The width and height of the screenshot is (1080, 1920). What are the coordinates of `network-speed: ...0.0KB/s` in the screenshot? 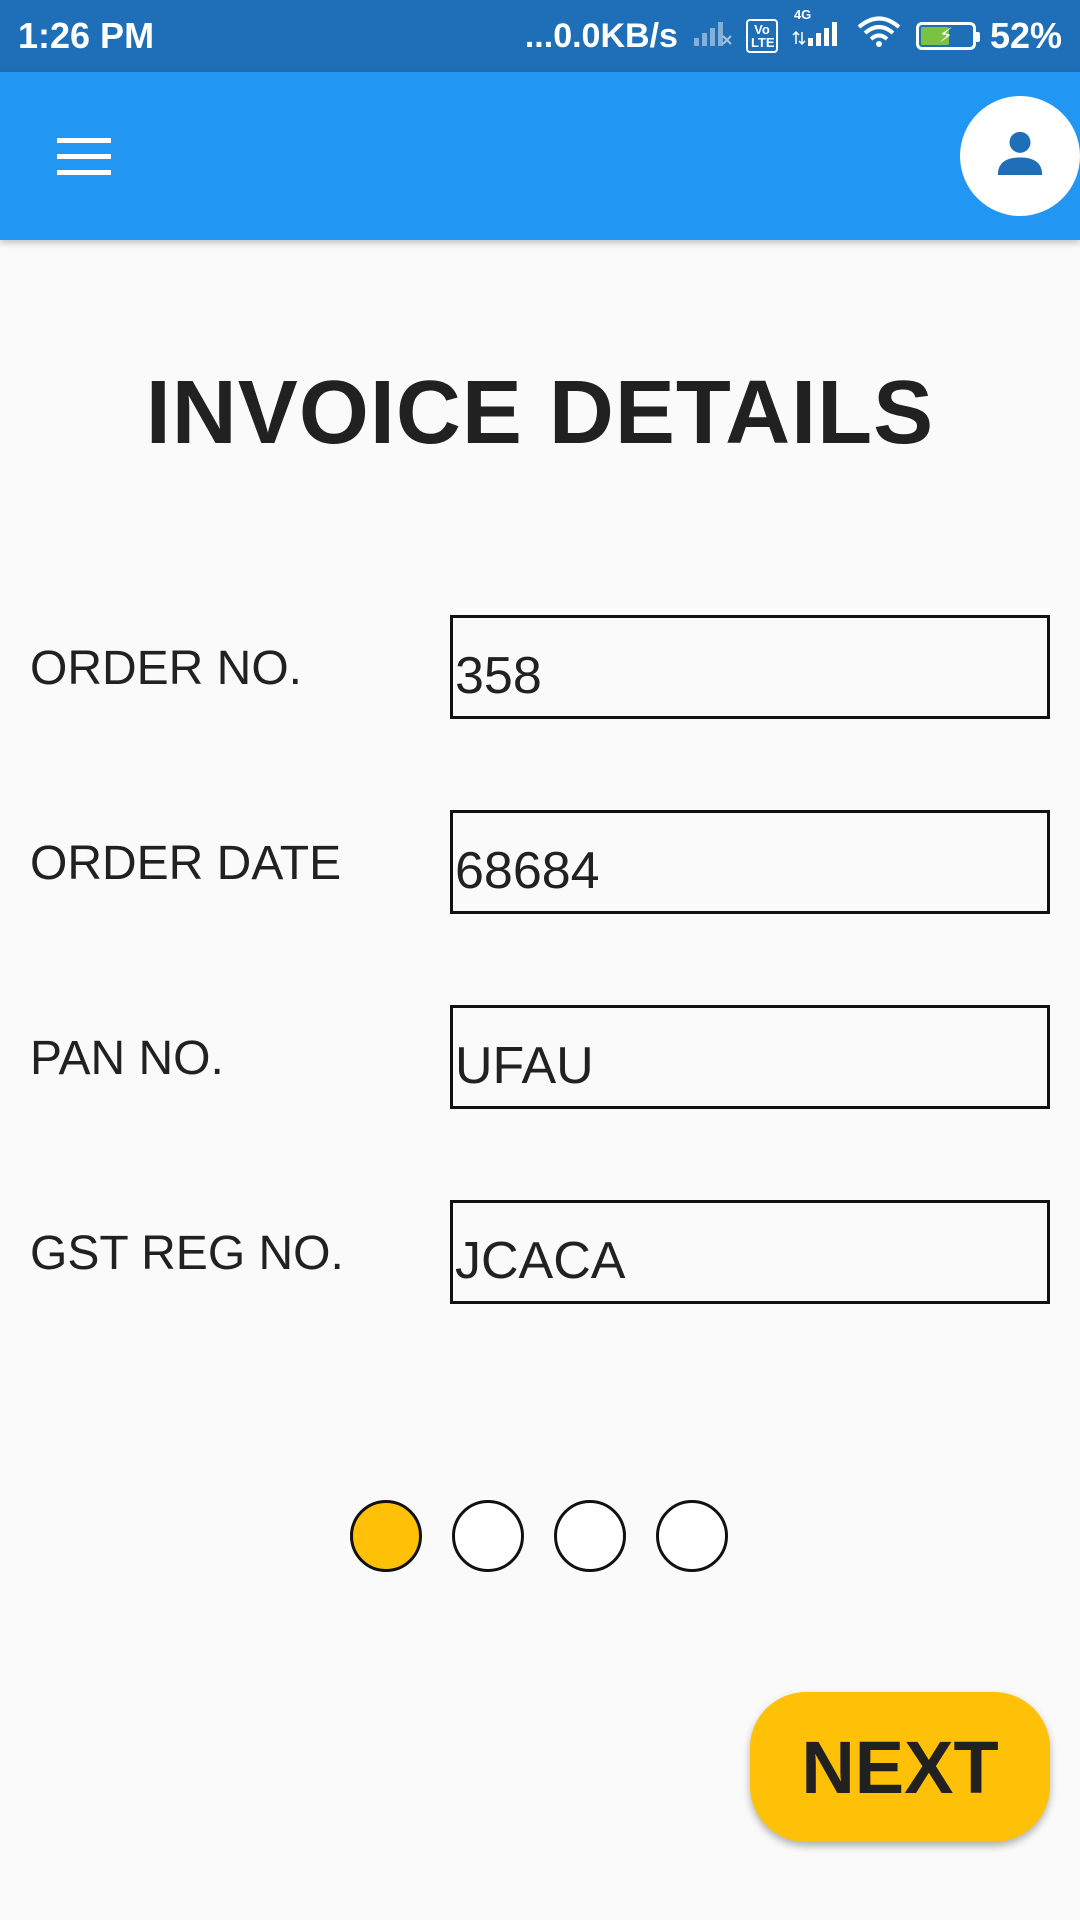 It's located at (601, 35).